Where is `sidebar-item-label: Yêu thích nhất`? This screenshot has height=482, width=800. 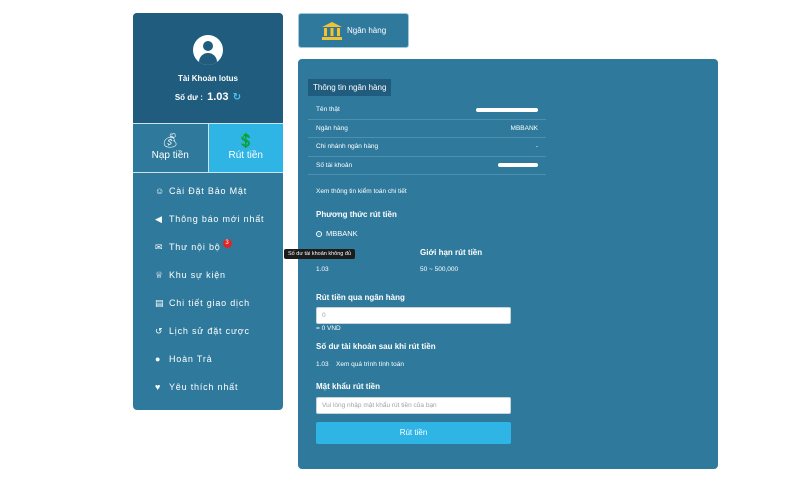
sidebar-item-label: Yêu thích nhất is located at coordinates (204, 387).